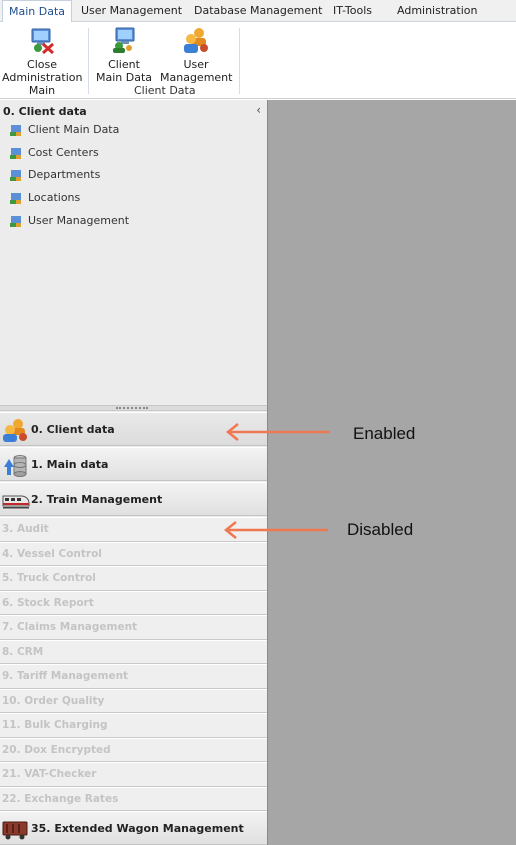  Describe the element at coordinates (131, 11) in the screenshot. I see `tab-user-management: User Management` at that location.